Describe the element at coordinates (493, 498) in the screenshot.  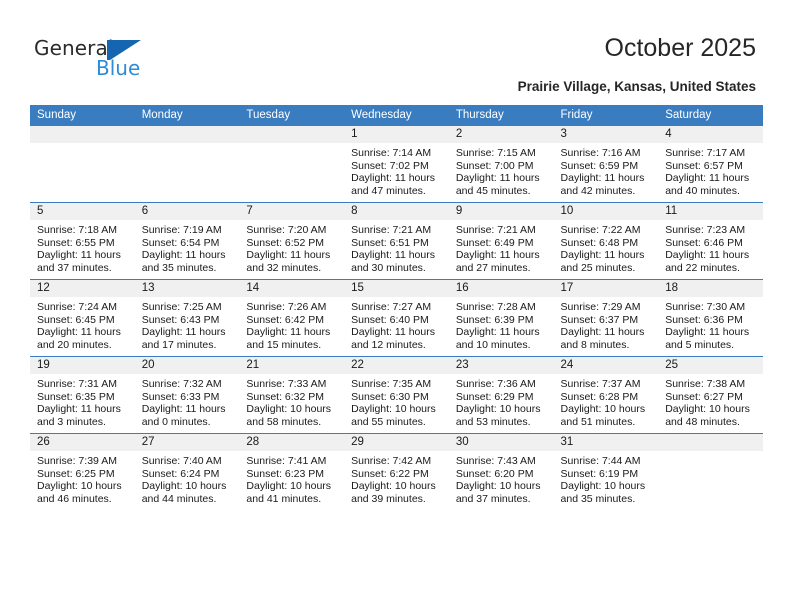
I see `daylight-duration-line2: and 37 minutes.` at that location.